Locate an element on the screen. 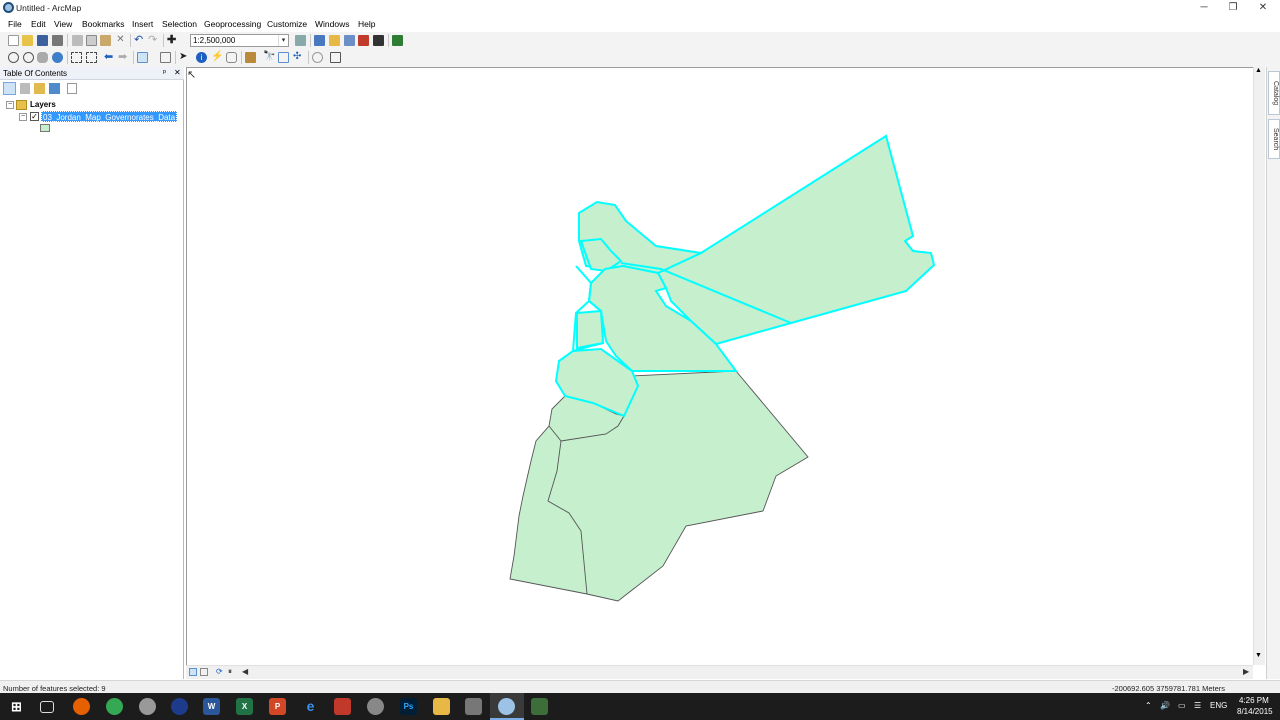 This screenshot has height=720, width=1280. time-slider-icon is located at coordinates (317, 57).